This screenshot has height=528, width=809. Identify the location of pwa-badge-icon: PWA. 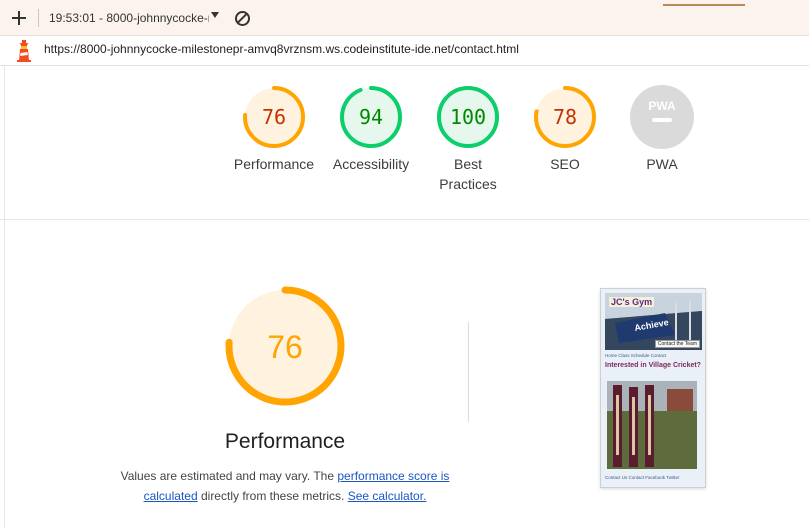
(662, 117).